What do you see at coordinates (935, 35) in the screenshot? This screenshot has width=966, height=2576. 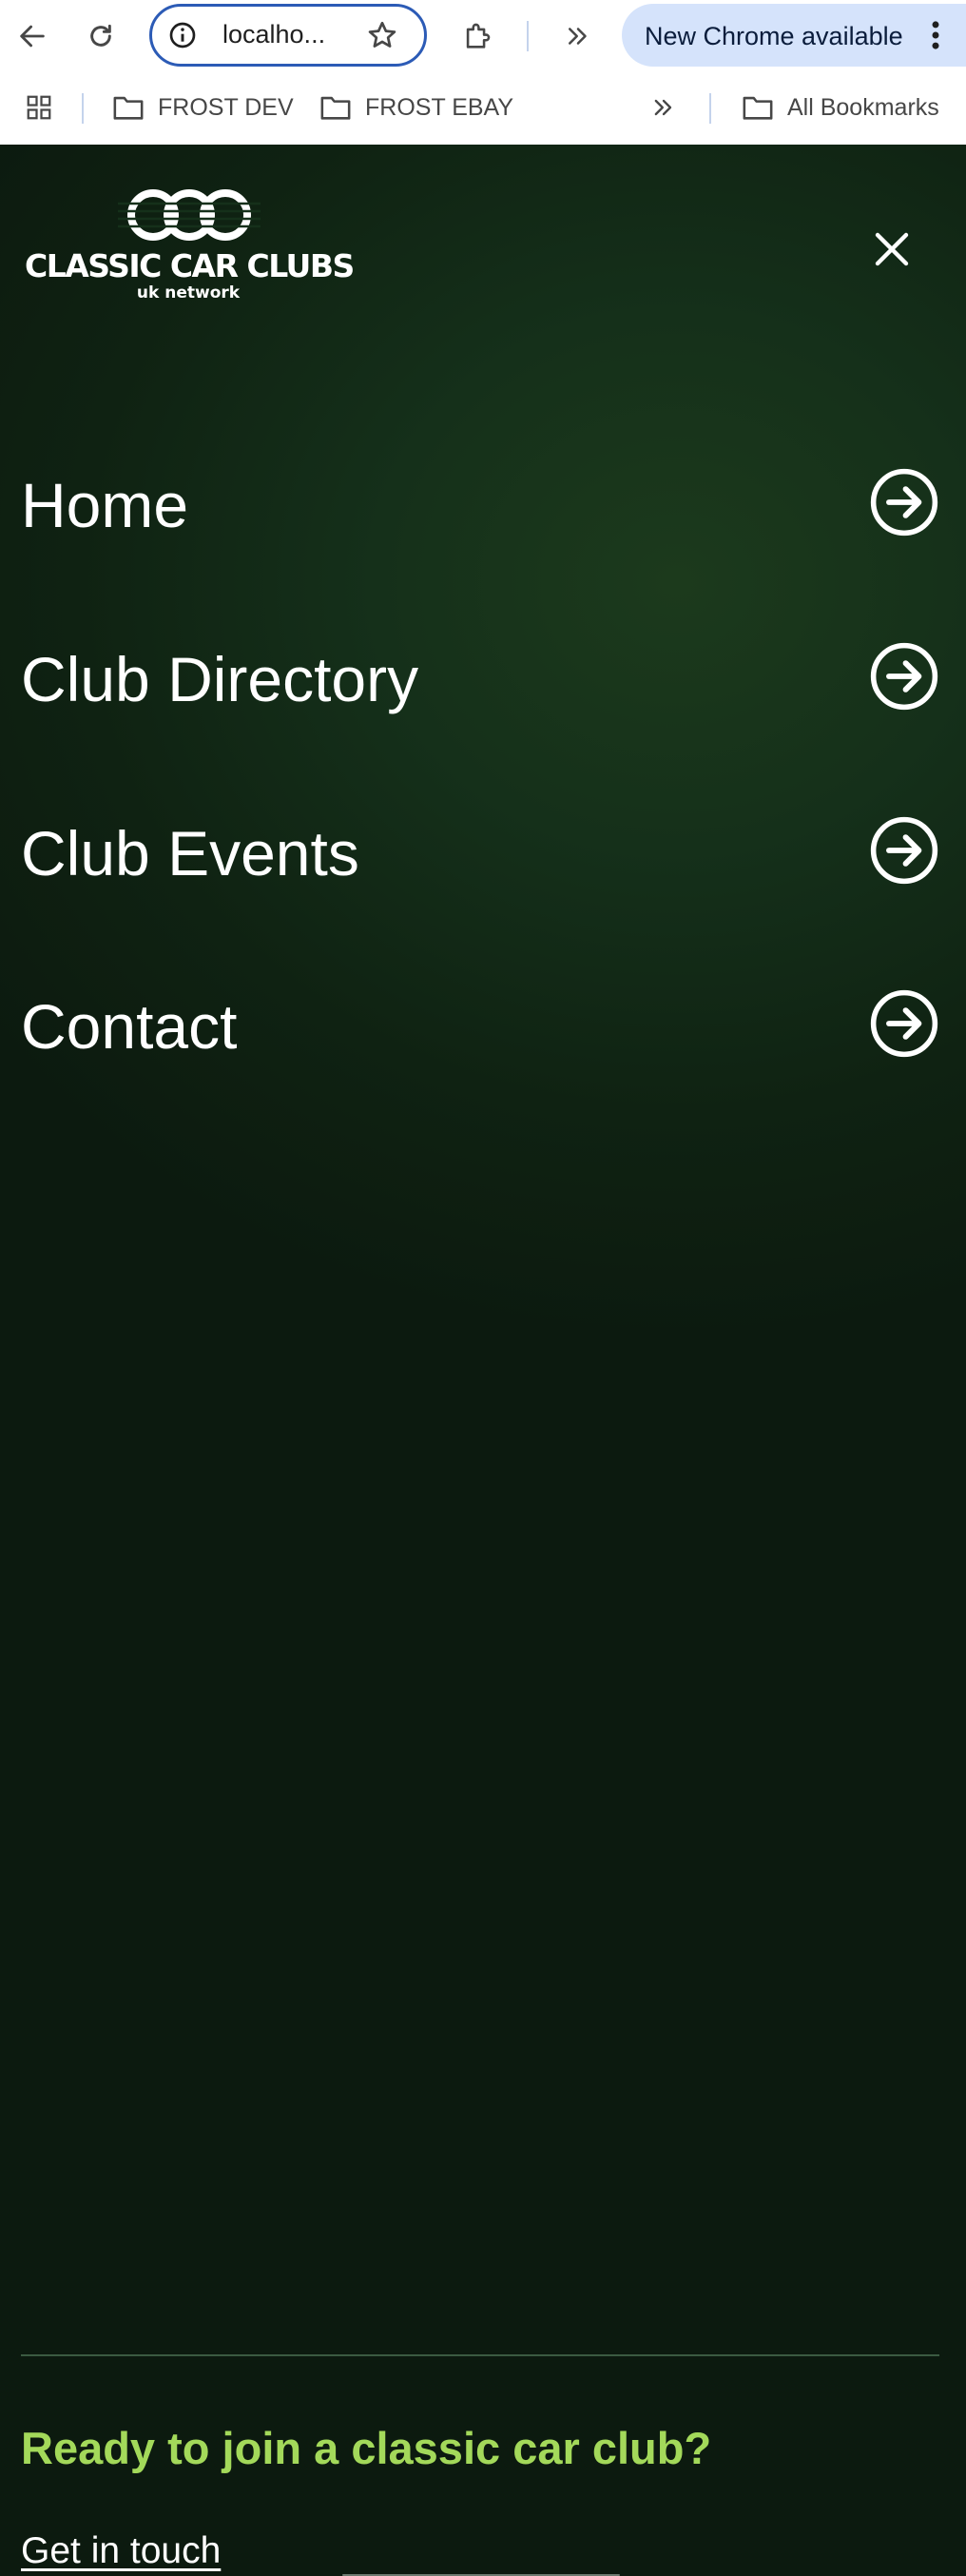 I see `more-vertical-icon` at bounding box center [935, 35].